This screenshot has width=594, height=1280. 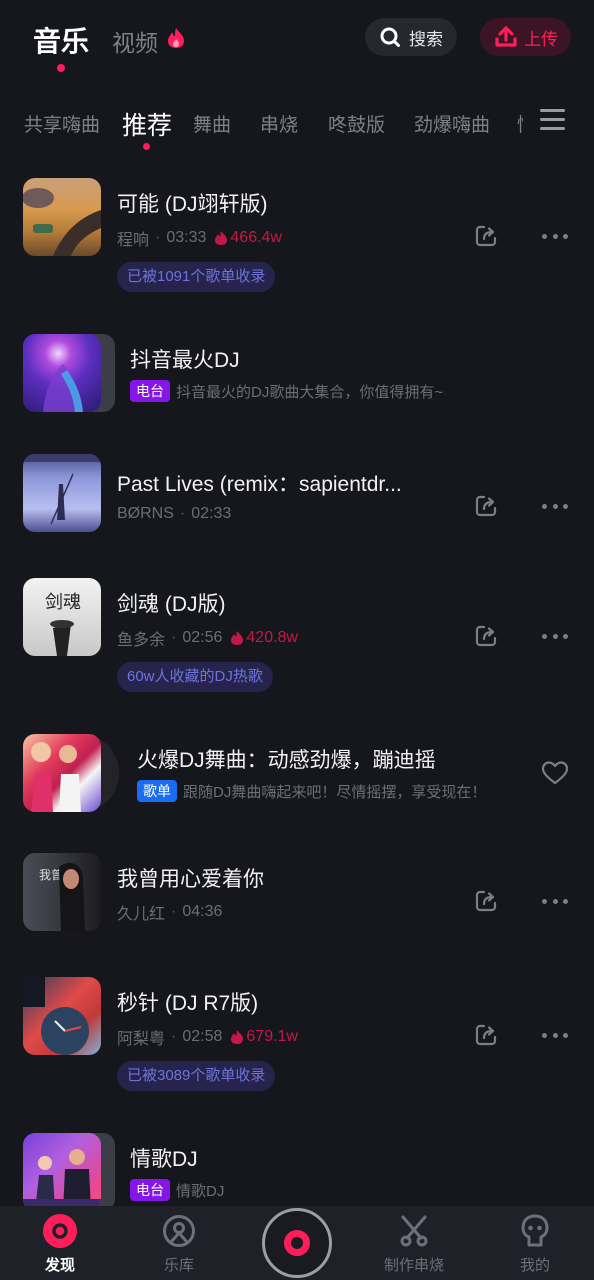 What do you see at coordinates (62, 617) in the screenshot?
I see `album-cover: 剑魂` at bounding box center [62, 617].